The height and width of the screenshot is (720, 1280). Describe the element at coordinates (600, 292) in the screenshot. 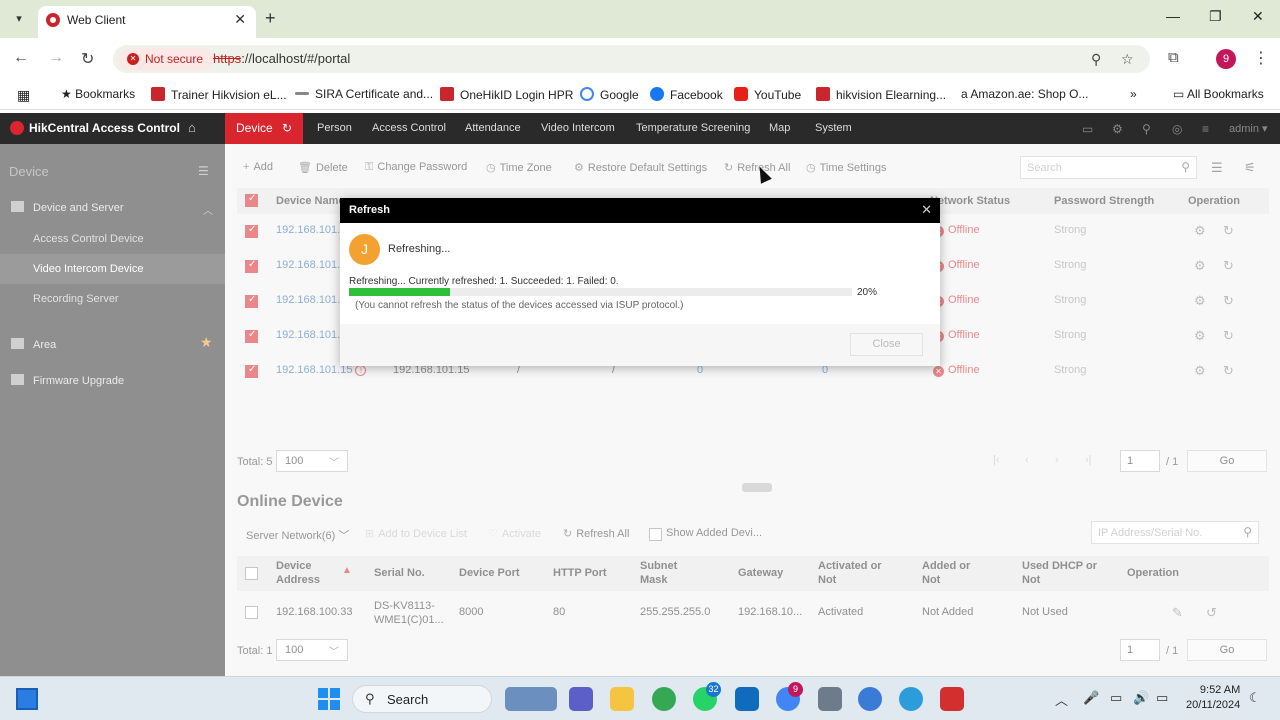

I see `progress-bar` at that location.